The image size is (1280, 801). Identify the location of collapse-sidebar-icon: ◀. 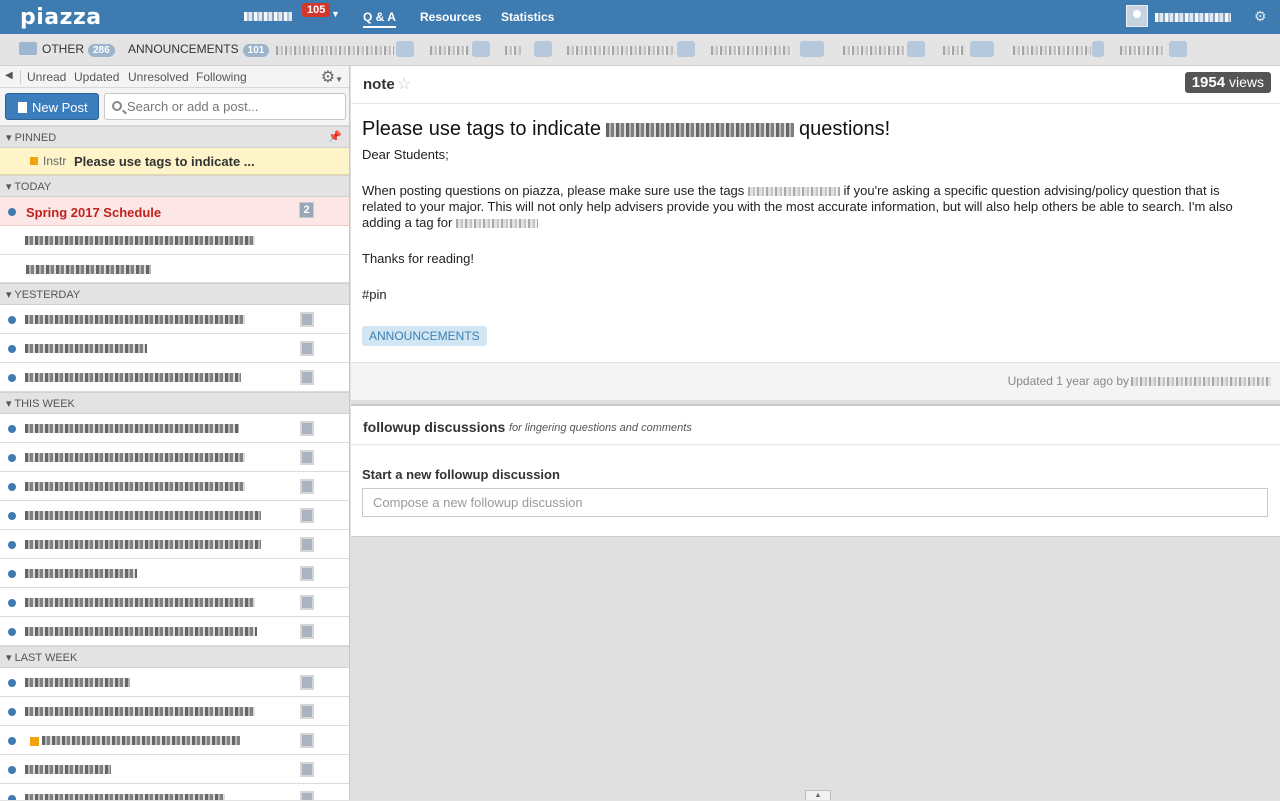
(9, 75).